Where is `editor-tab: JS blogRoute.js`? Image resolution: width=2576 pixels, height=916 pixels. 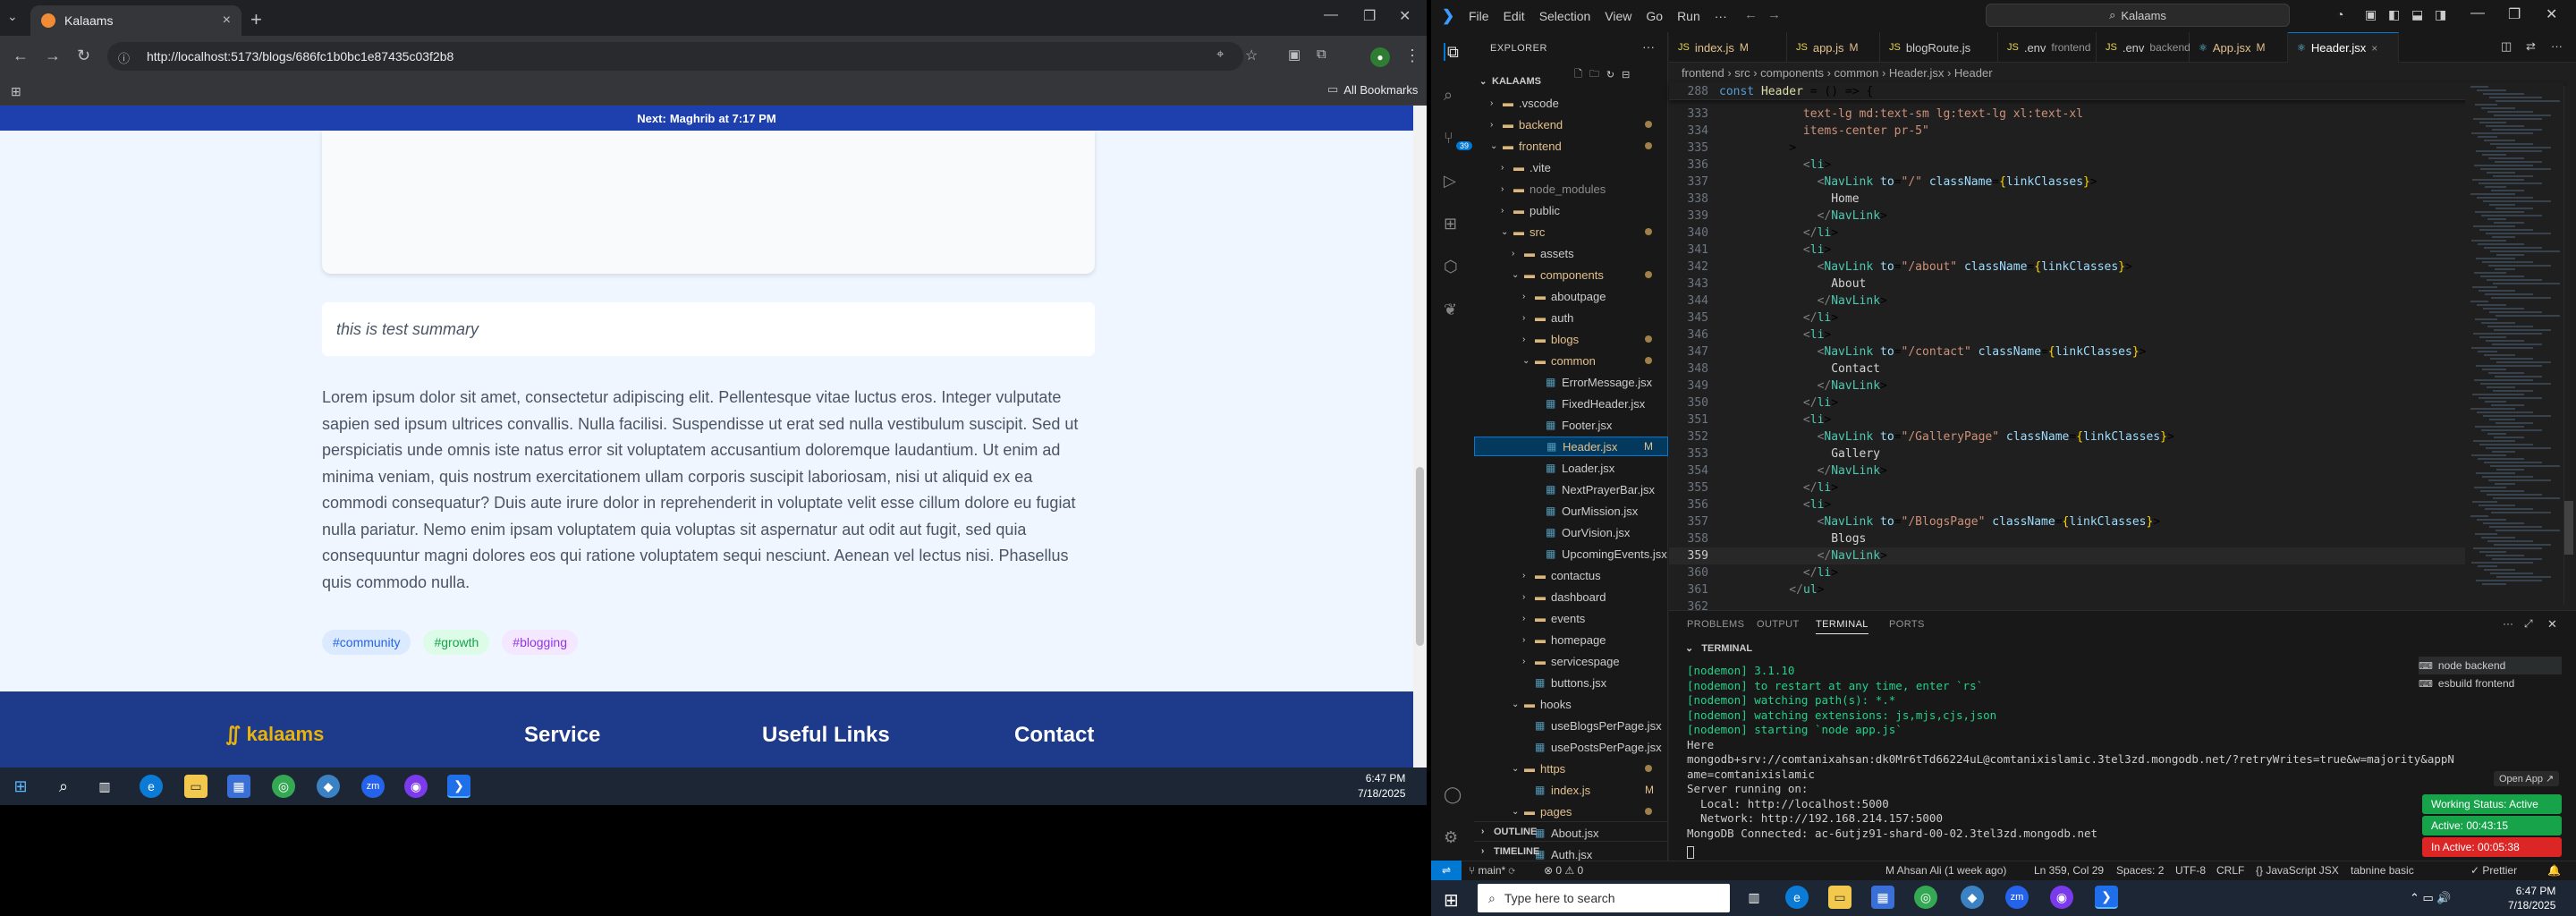
editor-tab: JS blogRoute.js is located at coordinates (1939, 47).